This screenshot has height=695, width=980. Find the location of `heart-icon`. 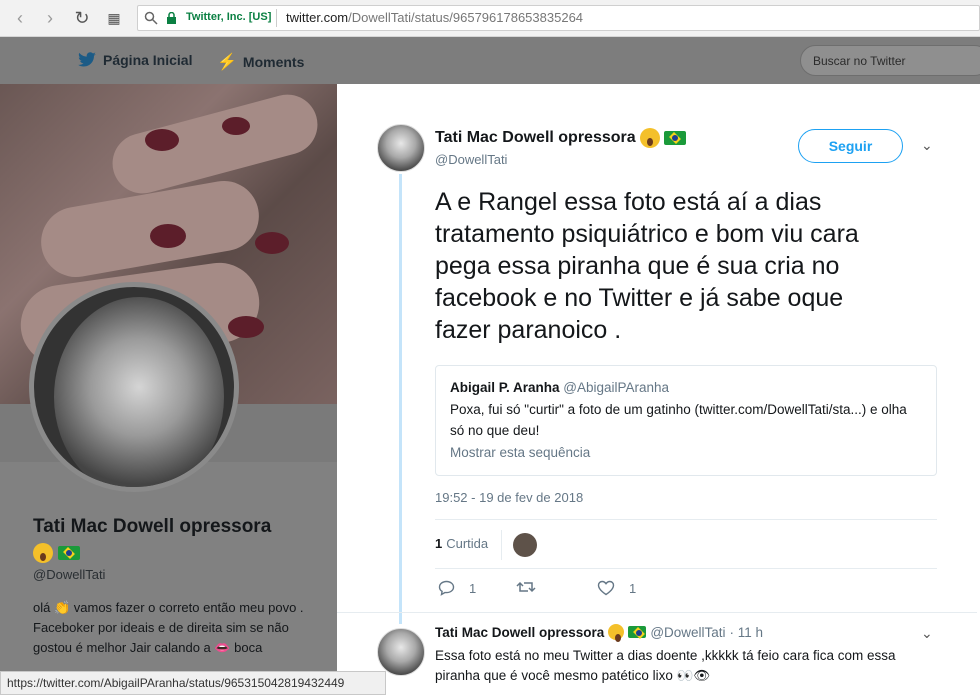

heart-icon is located at coordinates (606, 588).